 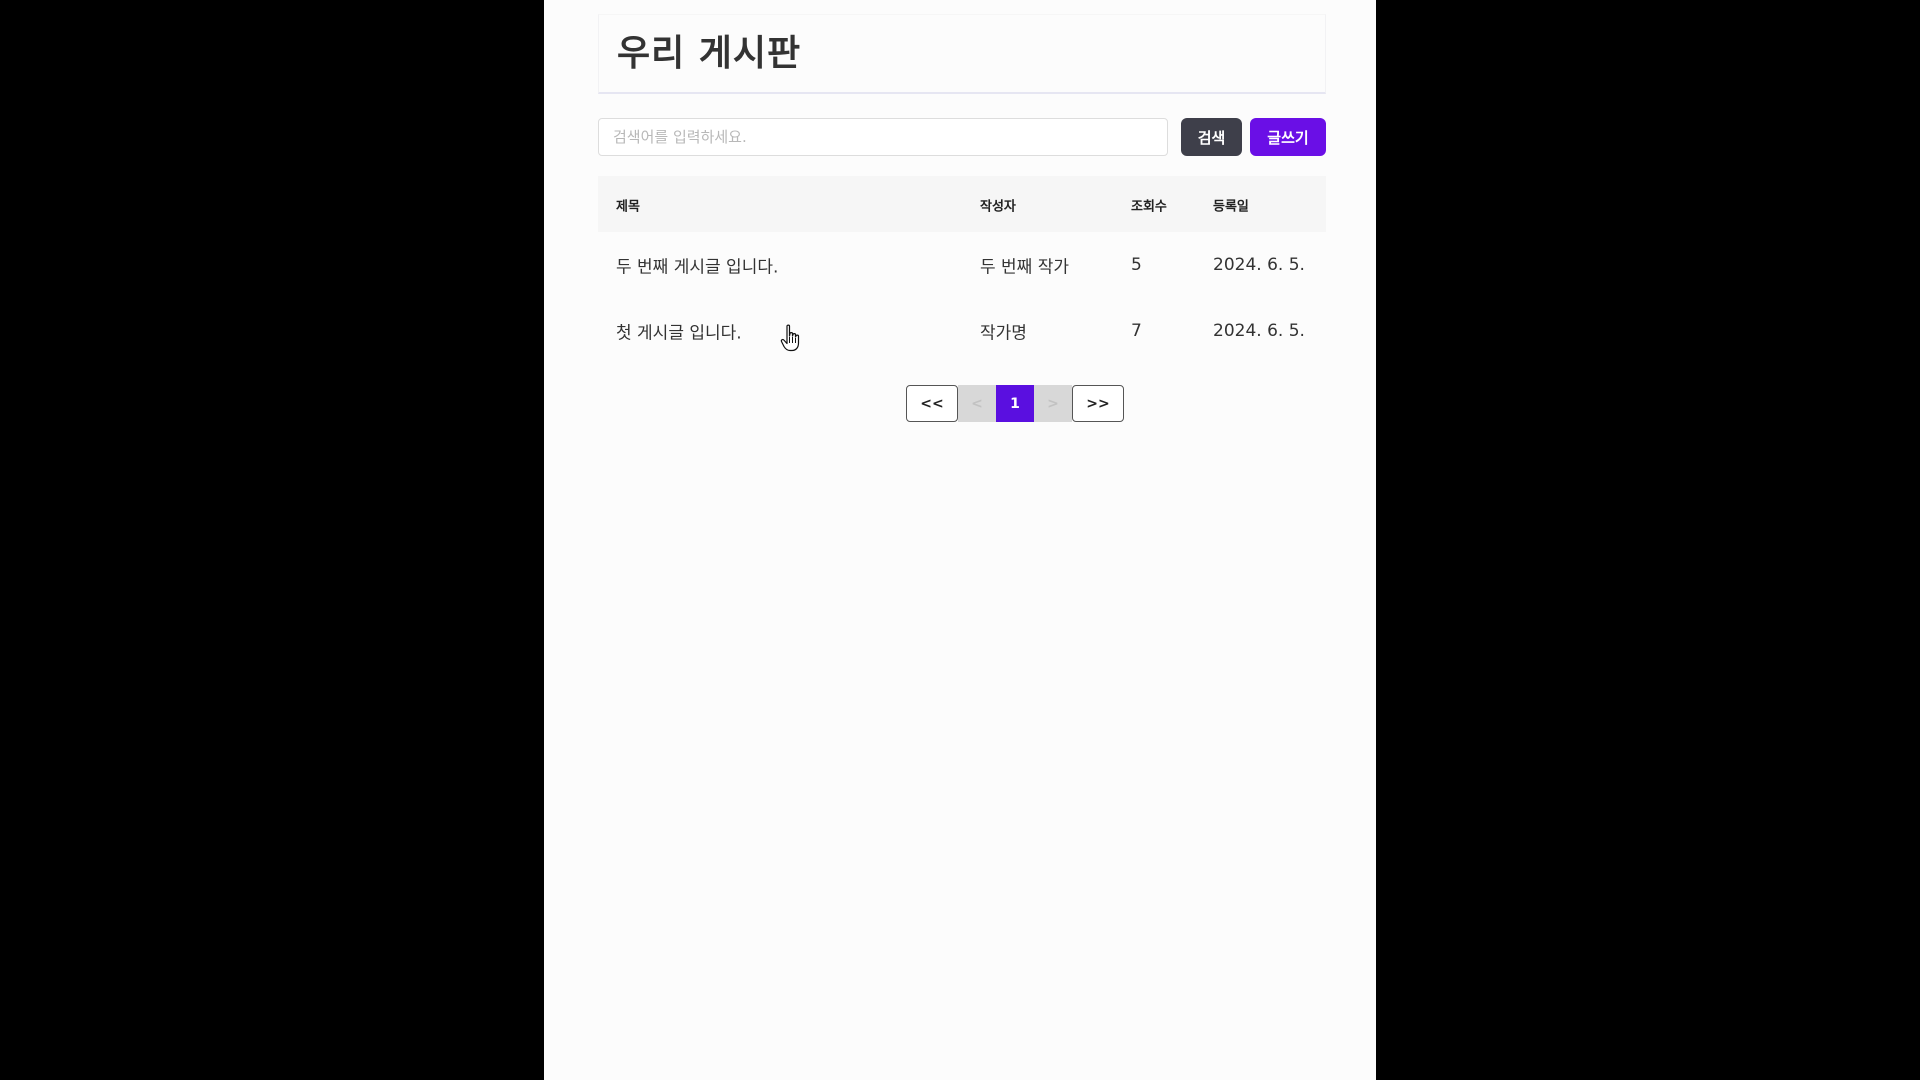 I want to click on post-views: 7, so click(x=1136, y=331).